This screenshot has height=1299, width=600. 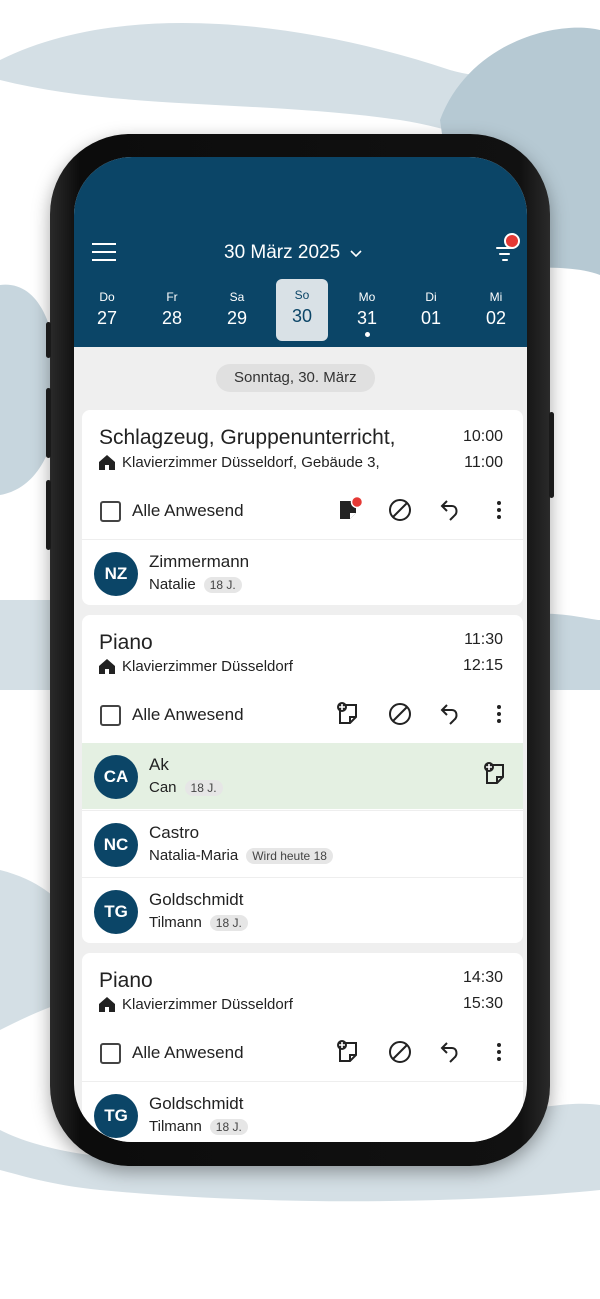 What do you see at coordinates (551, 455) in the screenshot?
I see `phone-button-power` at bounding box center [551, 455].